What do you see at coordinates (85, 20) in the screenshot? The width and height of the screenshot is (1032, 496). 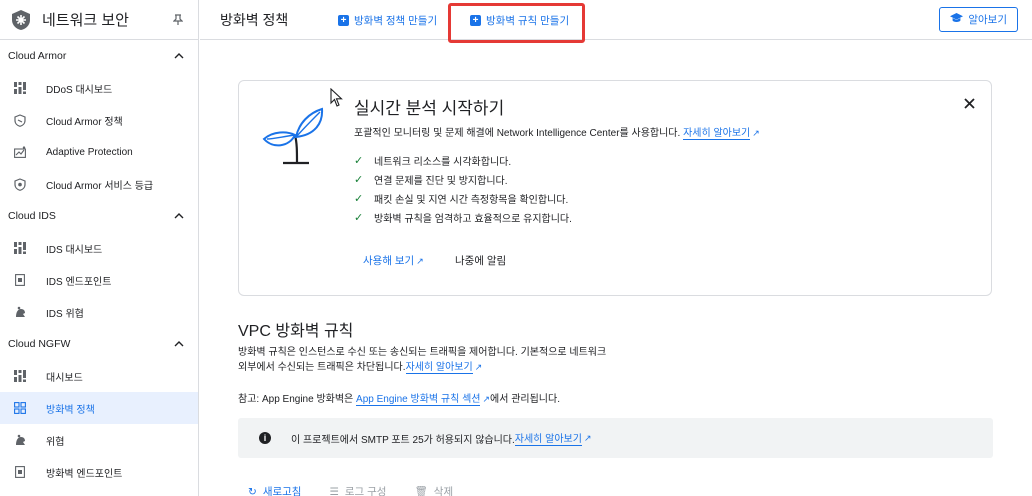 I see `sidebar-title: 네트워크 보안` at bounding box center [85, 20].